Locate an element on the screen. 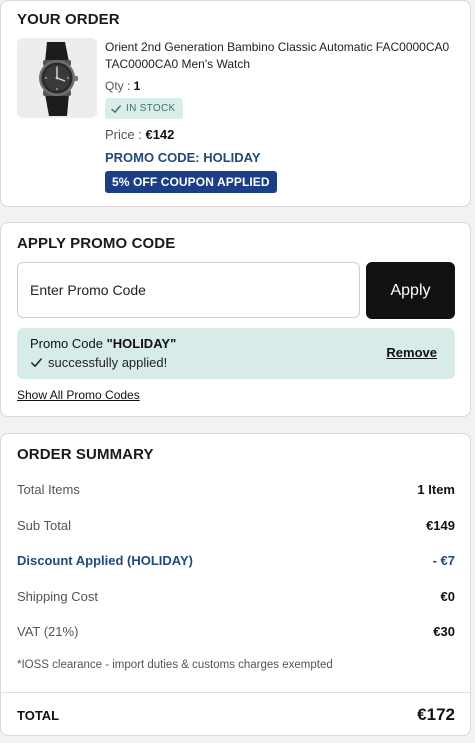 This screenshot has height=743, width=475. row-value: €30 is located at coordinates (444, 631).